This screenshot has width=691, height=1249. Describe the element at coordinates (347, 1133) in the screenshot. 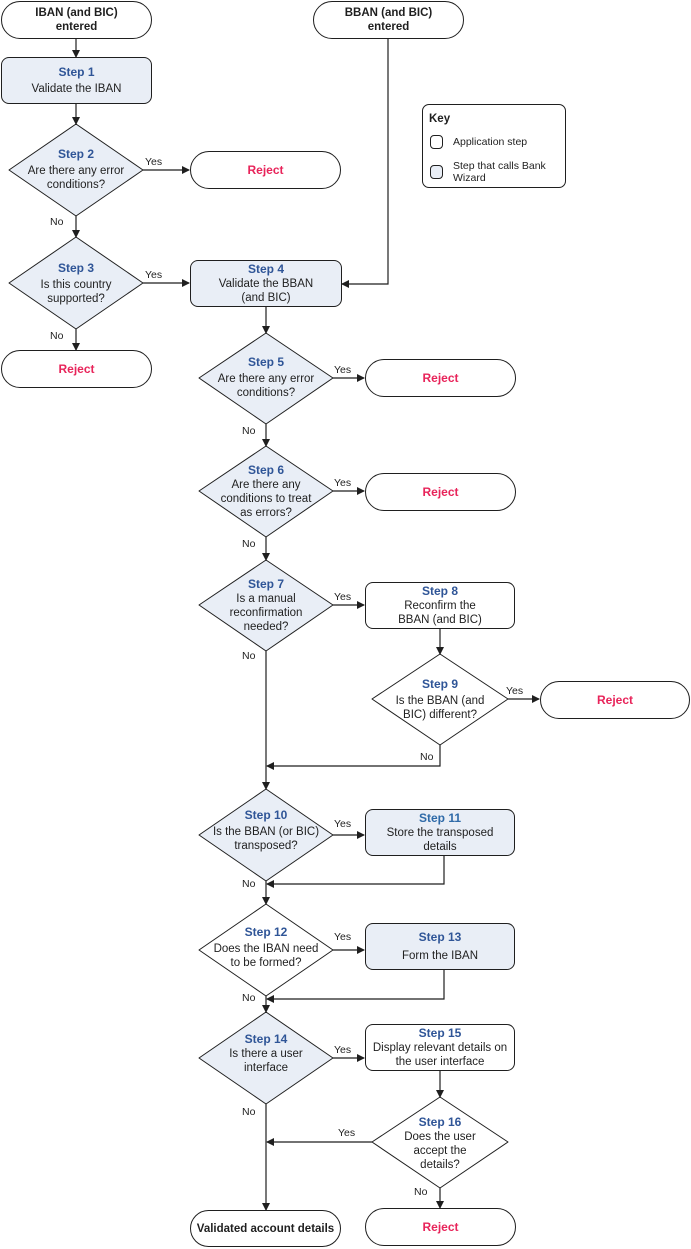

I see `edge-label-s16-yes: Yes` at that location.